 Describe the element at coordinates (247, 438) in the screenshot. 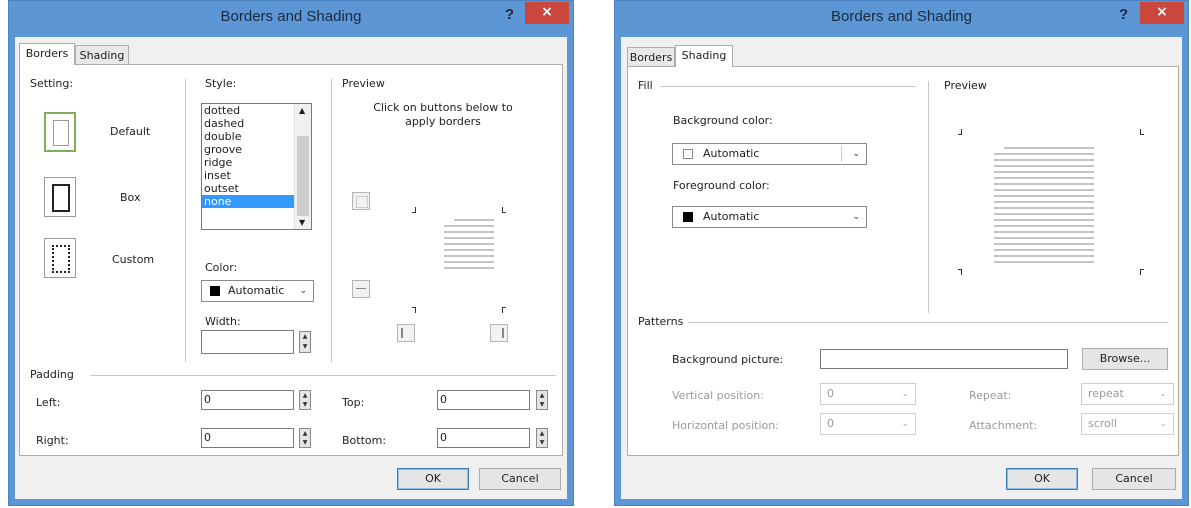

I see `right-field: 0` at that location.